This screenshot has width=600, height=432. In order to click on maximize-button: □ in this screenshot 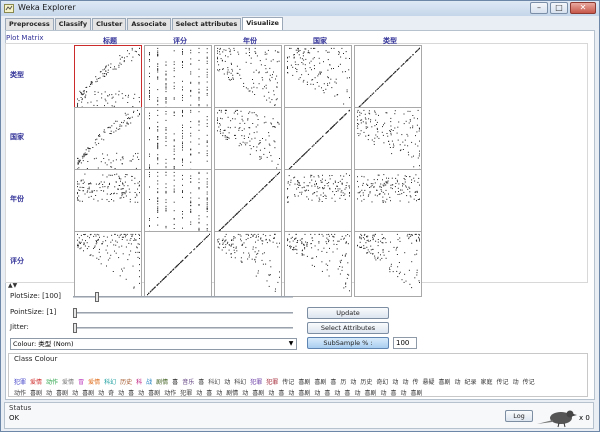, I will do `click(559, 8)`.